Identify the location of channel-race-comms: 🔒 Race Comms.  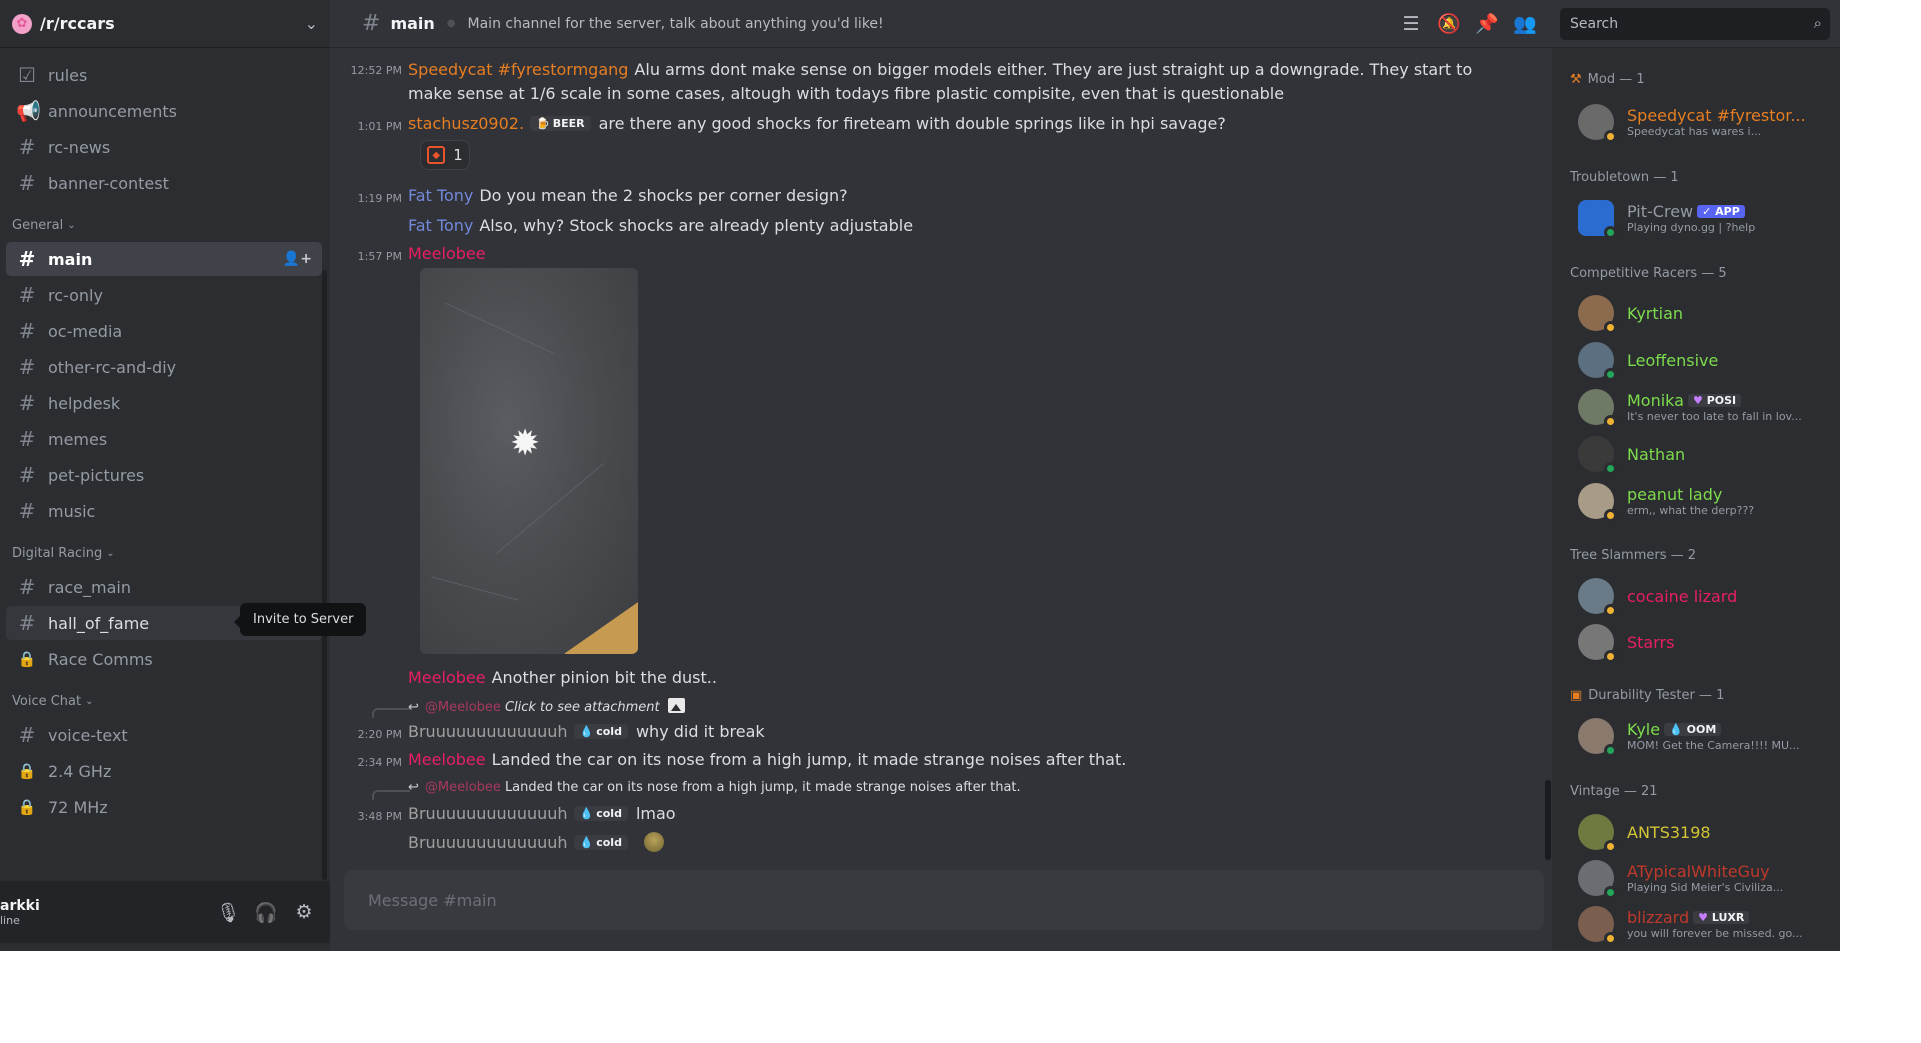
(164, 659).